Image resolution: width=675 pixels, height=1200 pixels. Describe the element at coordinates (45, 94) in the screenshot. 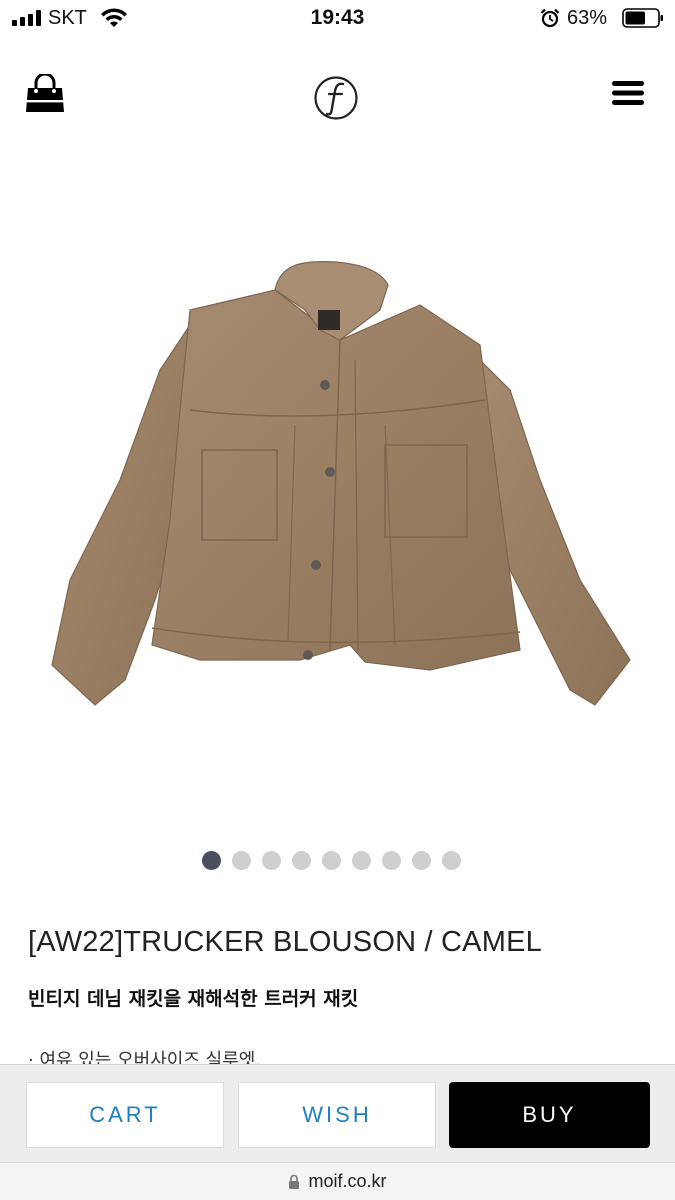

I see `shopping-bag-icon` at that location.